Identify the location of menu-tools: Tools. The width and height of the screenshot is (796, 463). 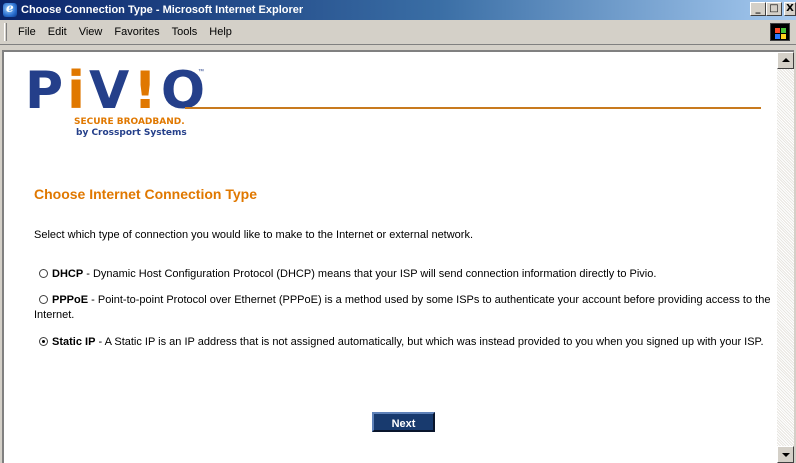
(185, 32).